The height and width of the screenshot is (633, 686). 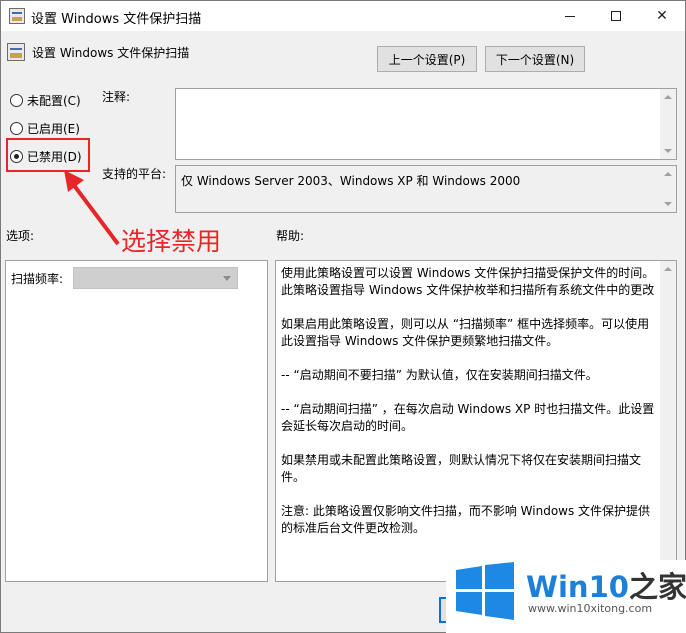 What do you see at coordinates (427, 59) in the screenshot?
I see `previous-setting-button: 上一个设置(P)` at bounding box center [427, 59].